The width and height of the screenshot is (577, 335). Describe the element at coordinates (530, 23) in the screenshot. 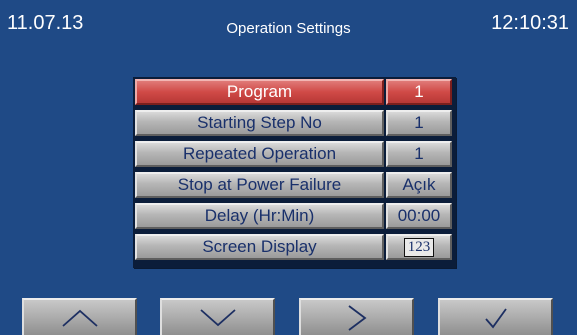

I see `header-time: 12:10:31` at that location.